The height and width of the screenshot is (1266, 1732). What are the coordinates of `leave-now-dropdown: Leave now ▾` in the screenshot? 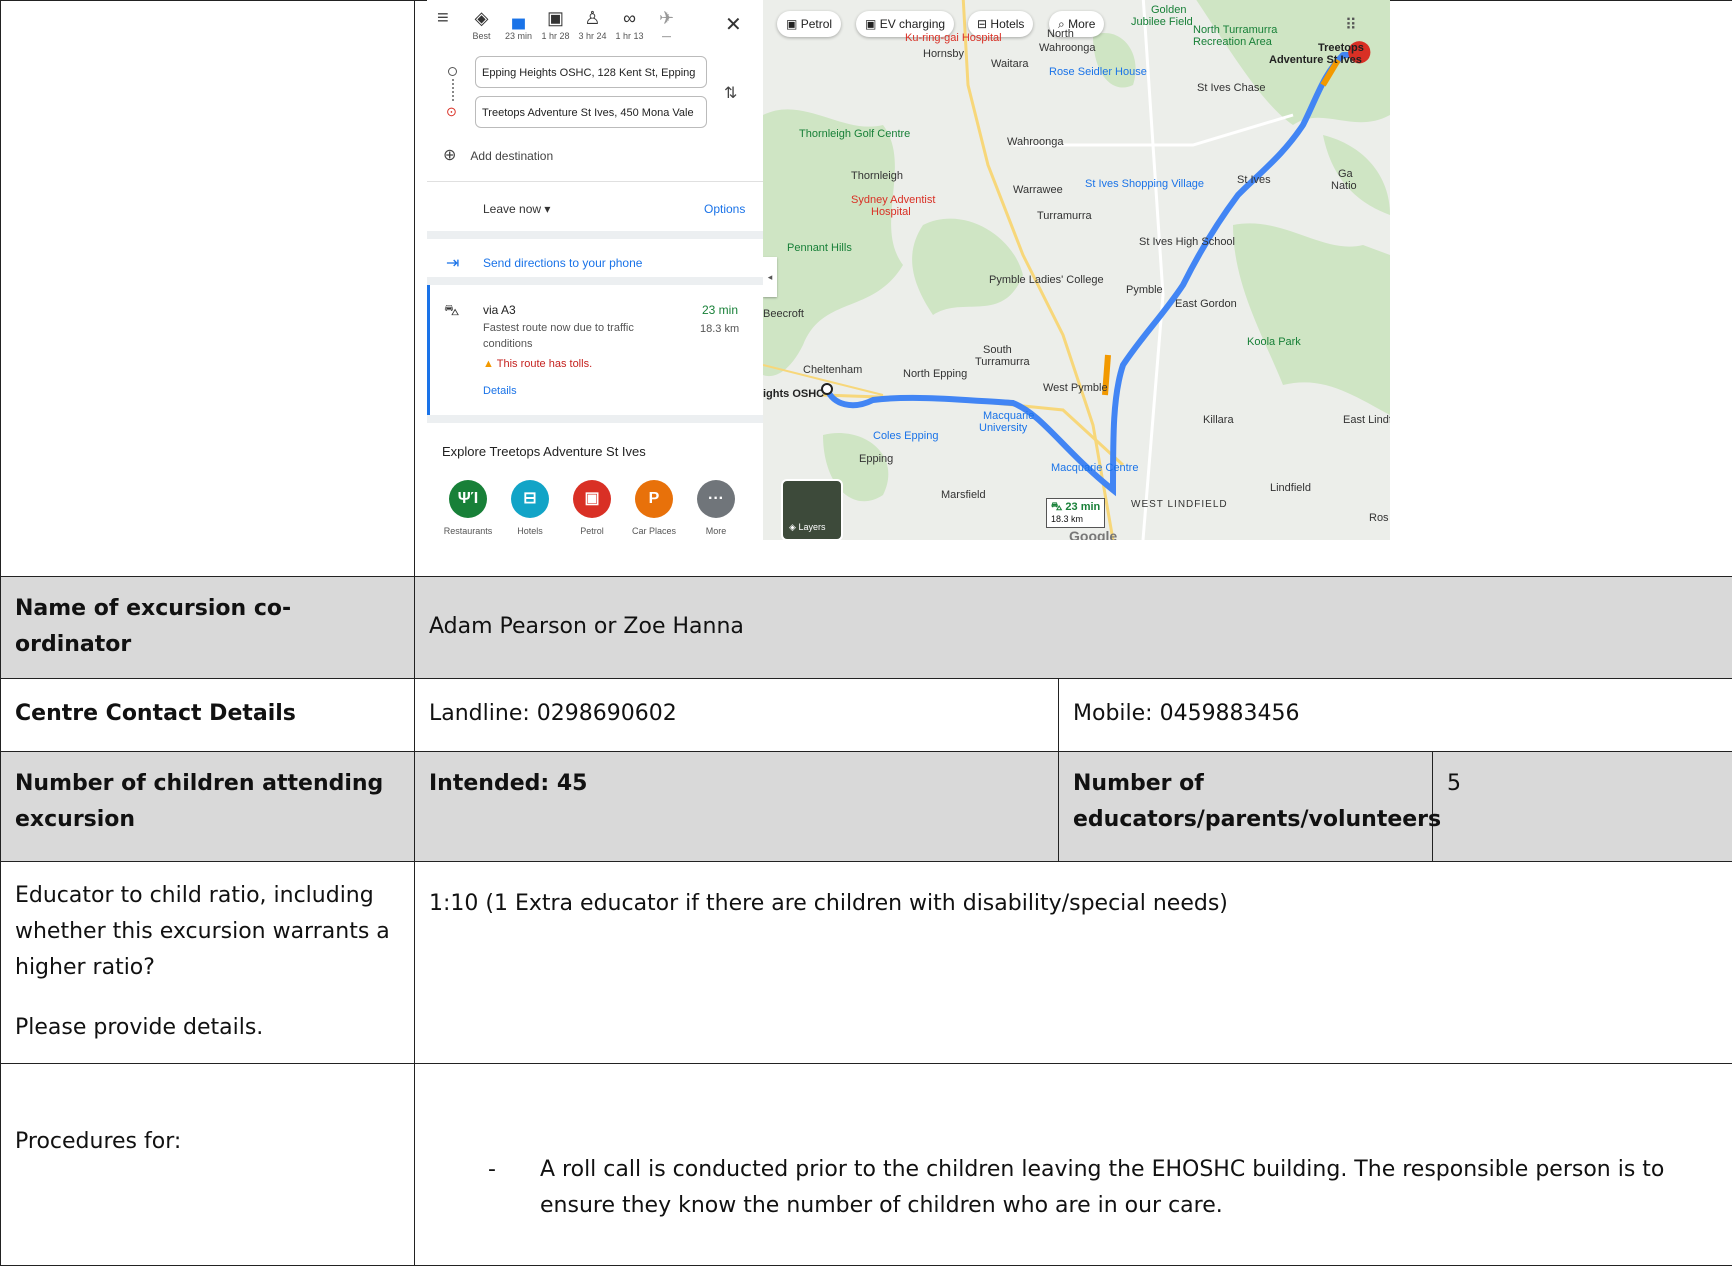 It's located at (516, 210).